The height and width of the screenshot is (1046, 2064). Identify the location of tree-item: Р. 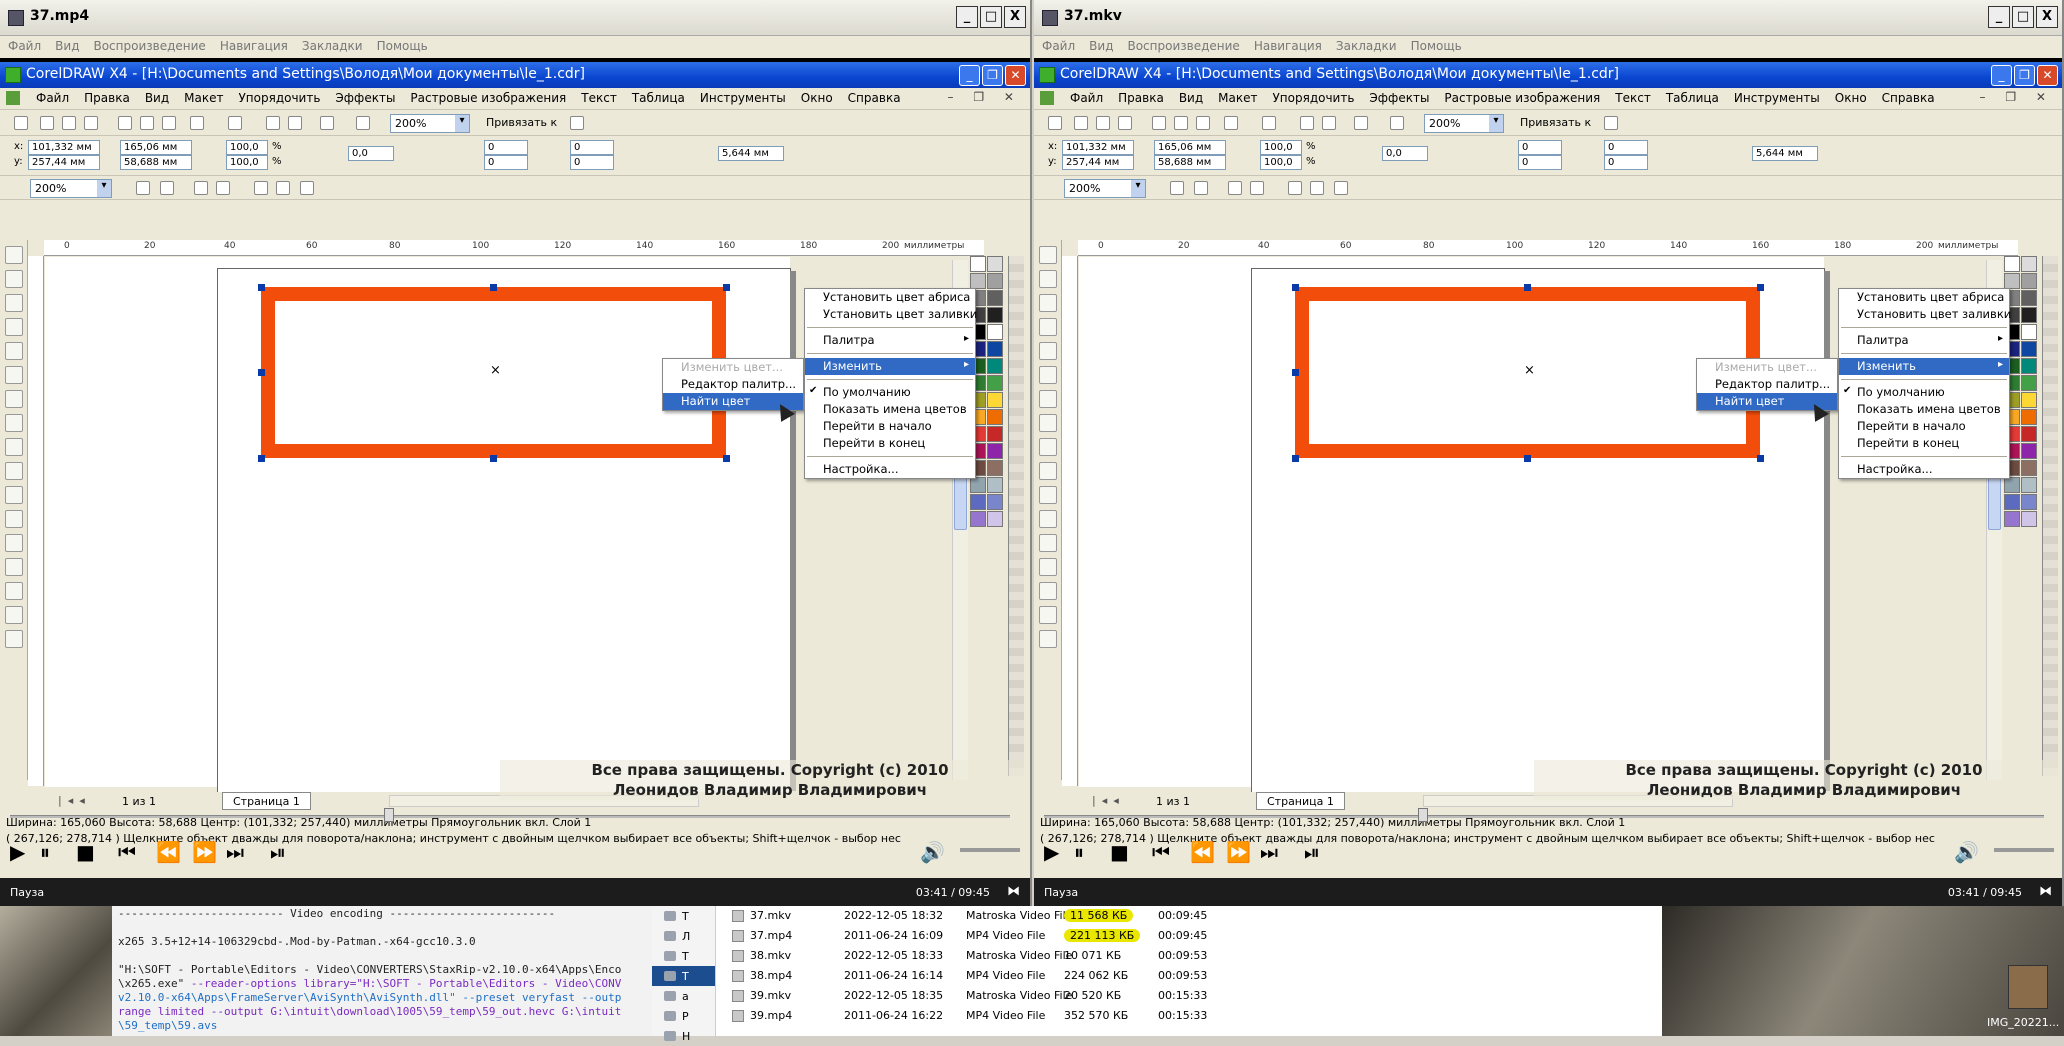
(683, 1016).